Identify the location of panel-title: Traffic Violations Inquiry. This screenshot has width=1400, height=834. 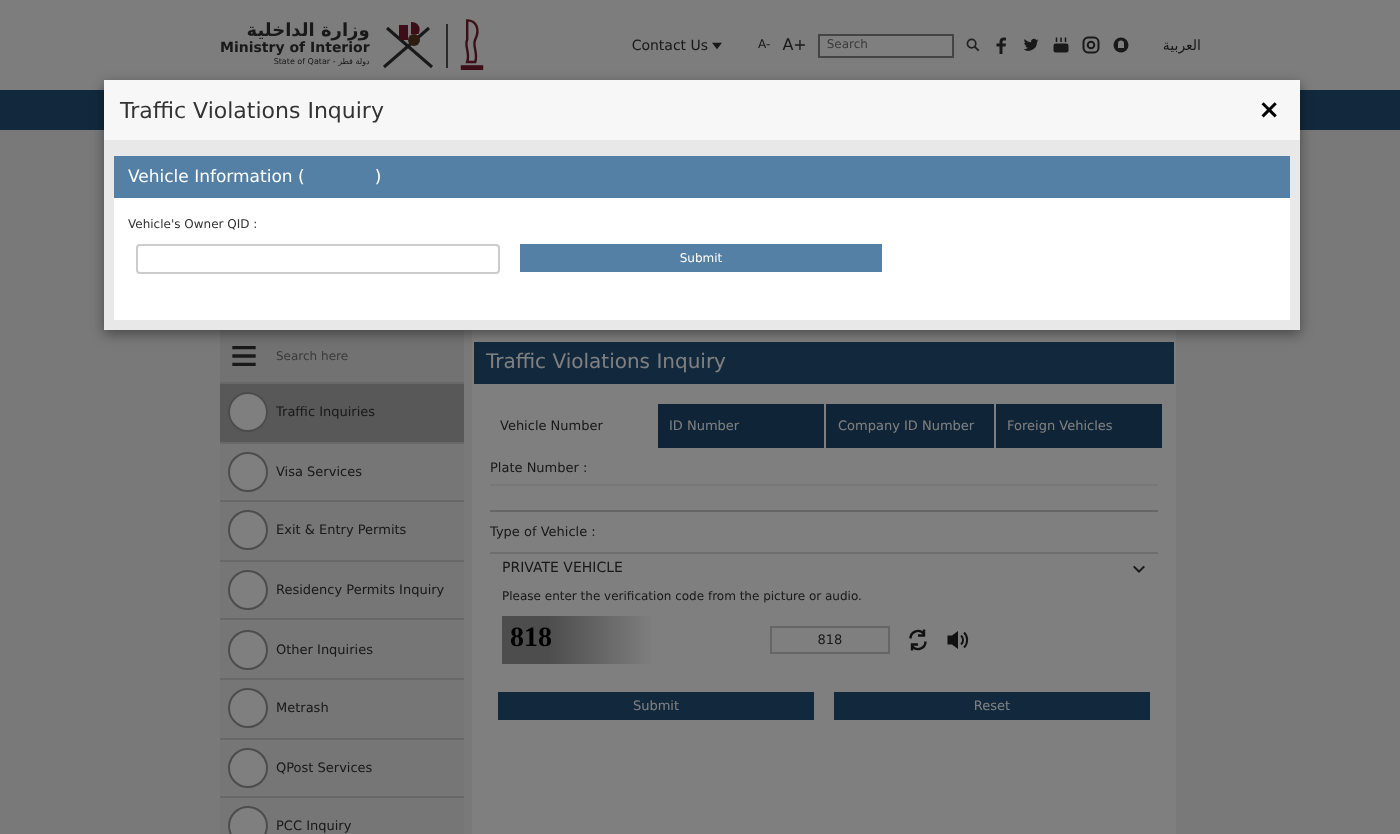
(824, 363).